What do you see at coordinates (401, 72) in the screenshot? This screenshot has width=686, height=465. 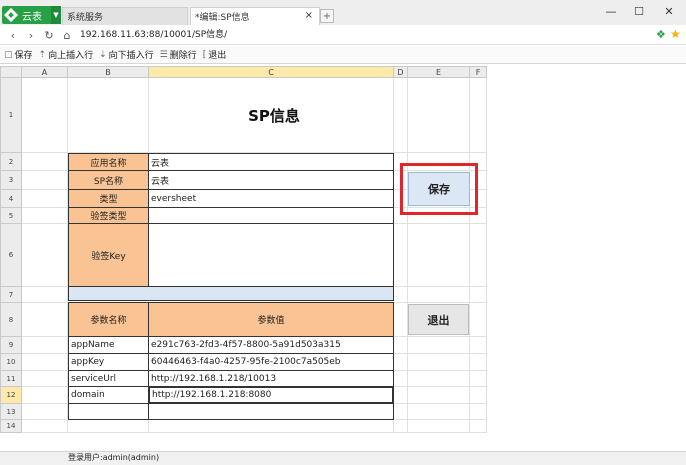 I see `column-header-d: D` at bounding box center [401, 72].